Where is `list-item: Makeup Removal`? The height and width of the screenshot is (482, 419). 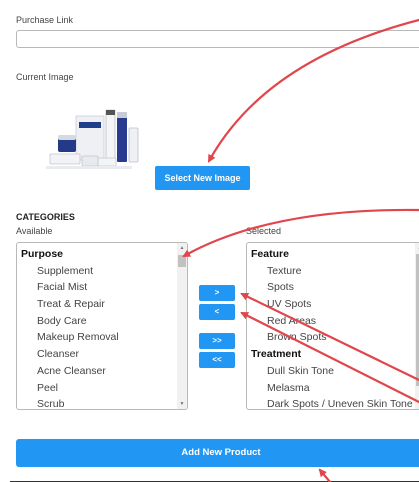 list-item: Makeup Removal is located at coordinates (96, 337).